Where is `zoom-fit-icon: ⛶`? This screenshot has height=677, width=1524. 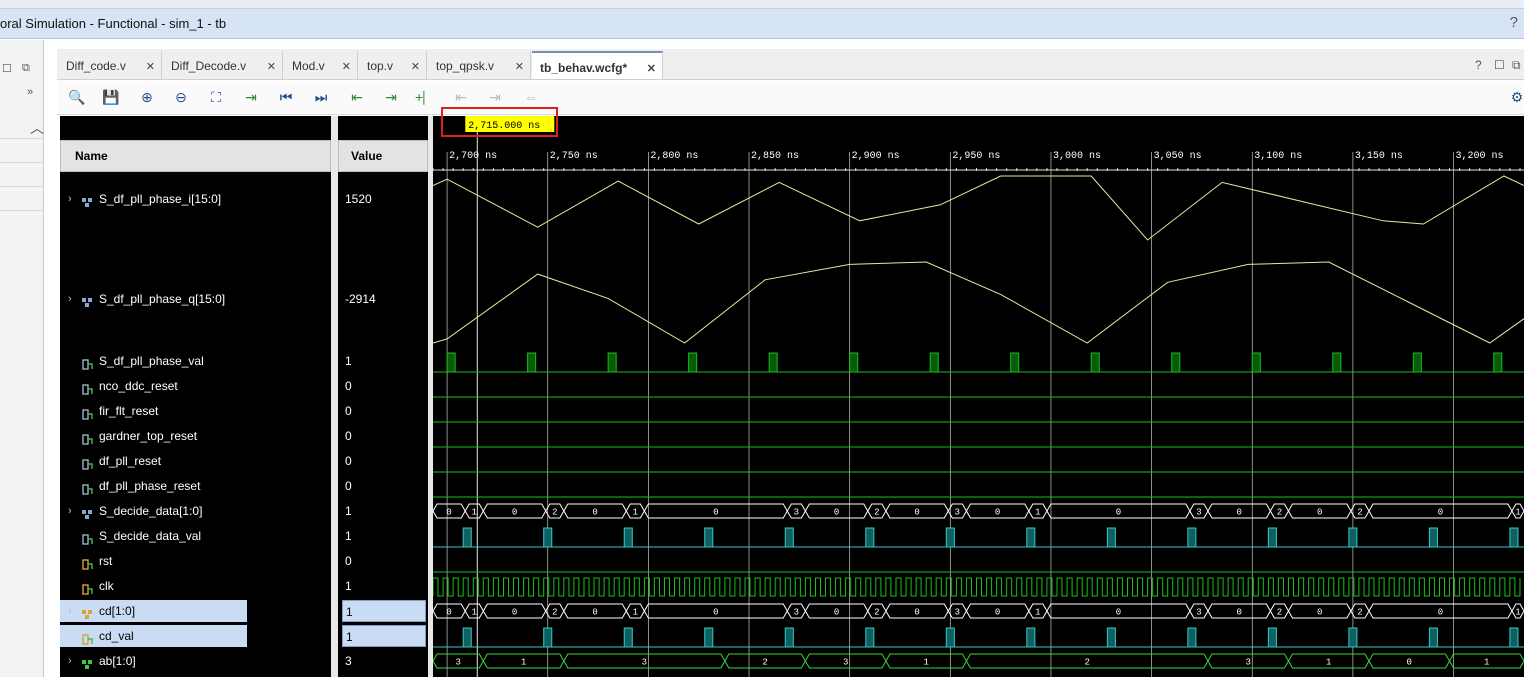 zoom-fit-icon: ⛶ is located at coordinates (216, 97).